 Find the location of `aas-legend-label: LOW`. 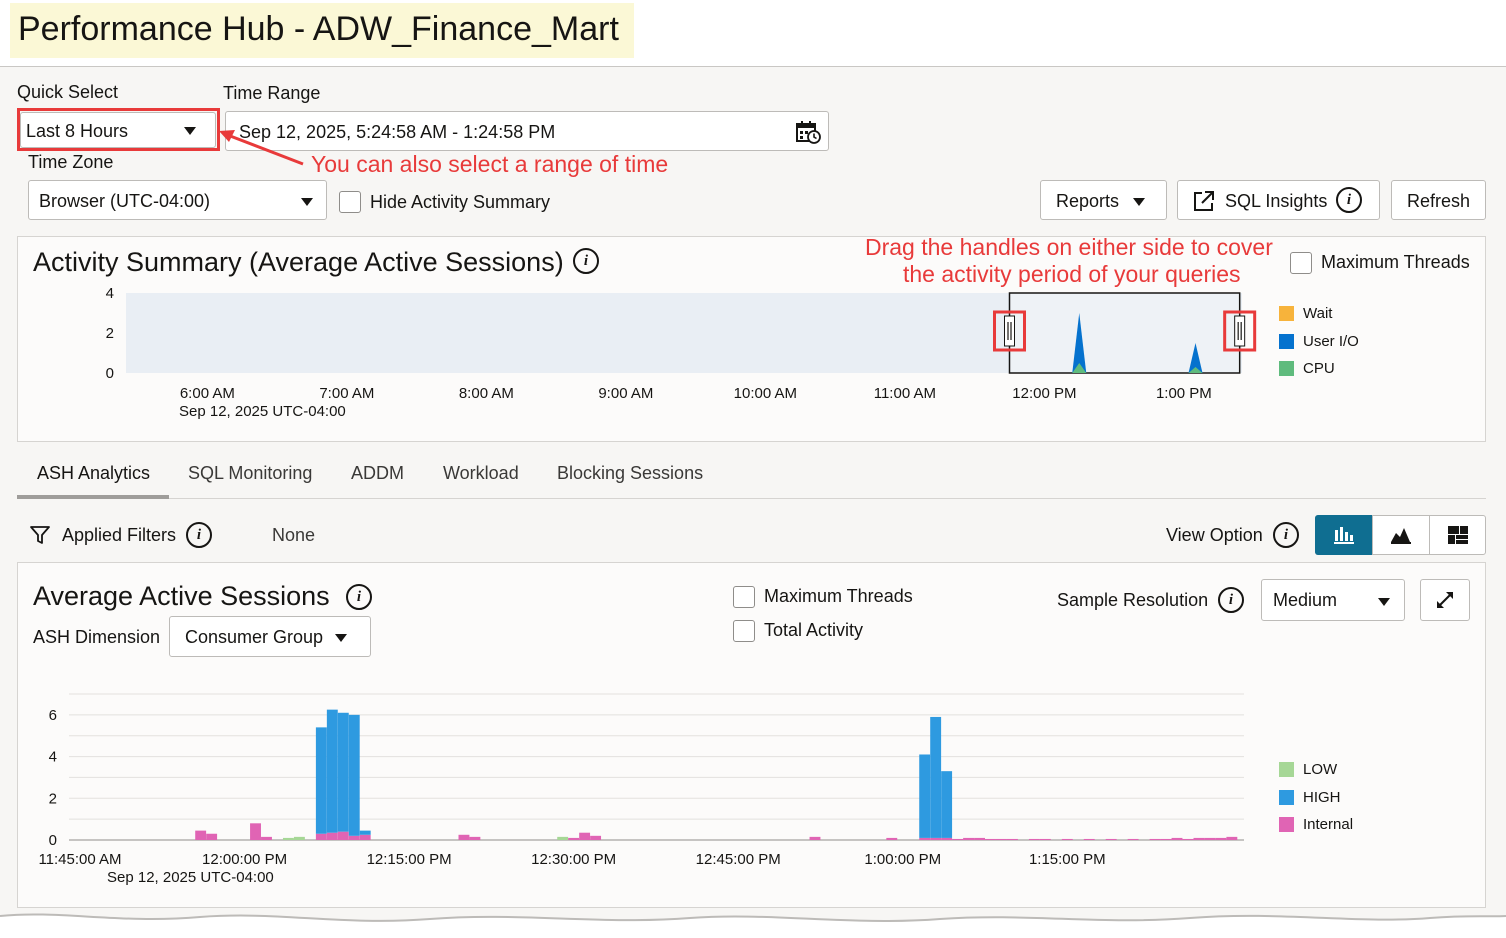

aas-legend-label: LOW is located at coordinates (1320, 769).